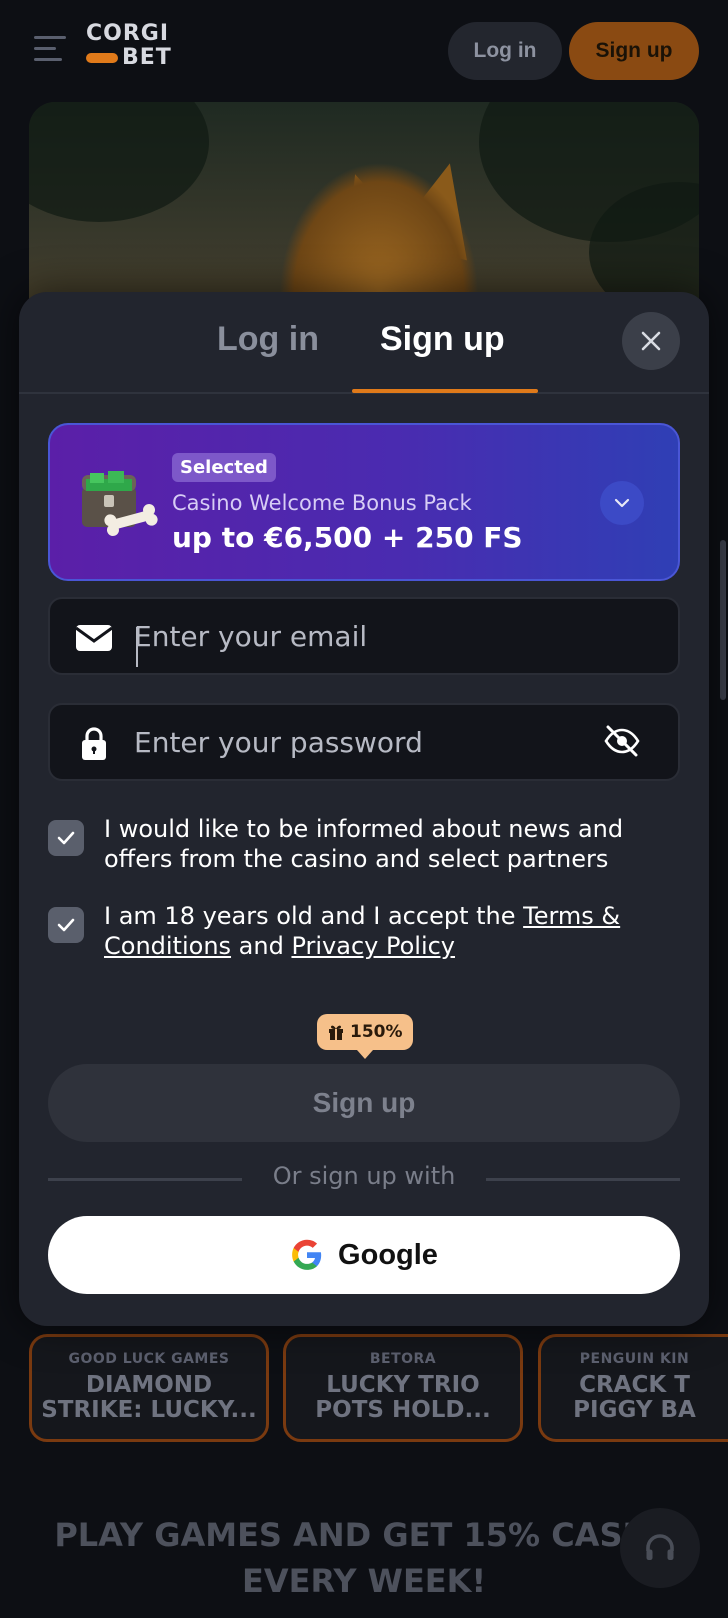 This screenshot has width=728, height=1618. I want to click on email-input, so click(359, 636).